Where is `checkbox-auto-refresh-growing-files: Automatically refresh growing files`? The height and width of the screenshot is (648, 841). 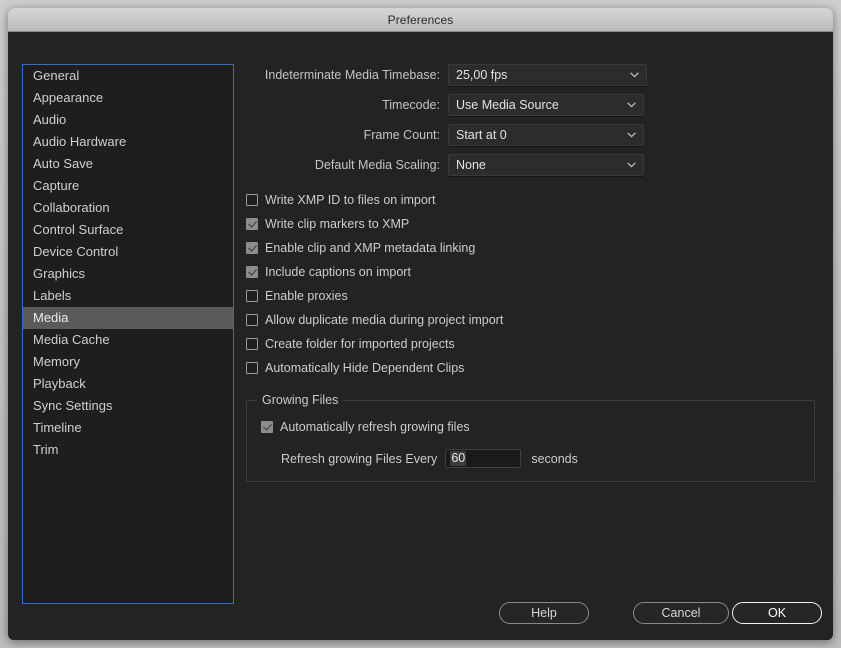
checkbox-auto-refresh-growing-files: Automatically refresh growing files is located at coordinates (537, 427).